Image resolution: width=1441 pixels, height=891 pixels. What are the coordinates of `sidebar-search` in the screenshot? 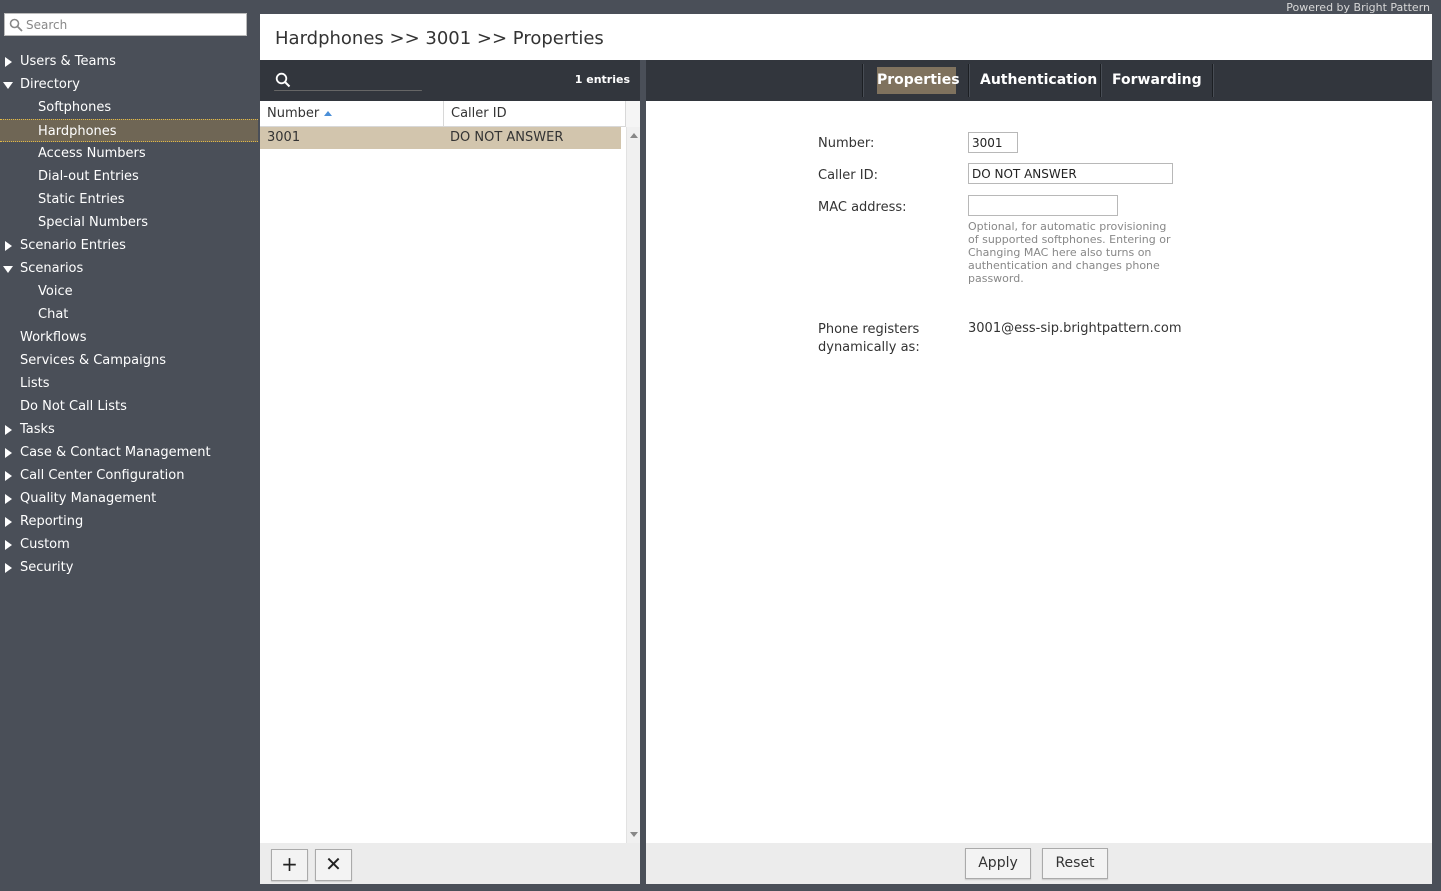 It's located at (125, 24).